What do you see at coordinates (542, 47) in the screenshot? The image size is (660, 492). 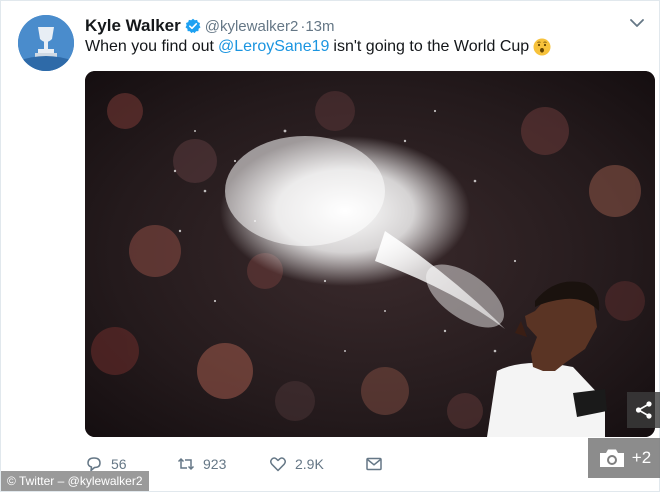 I see `surprised-face-icon` at bounding box center [542, 47].